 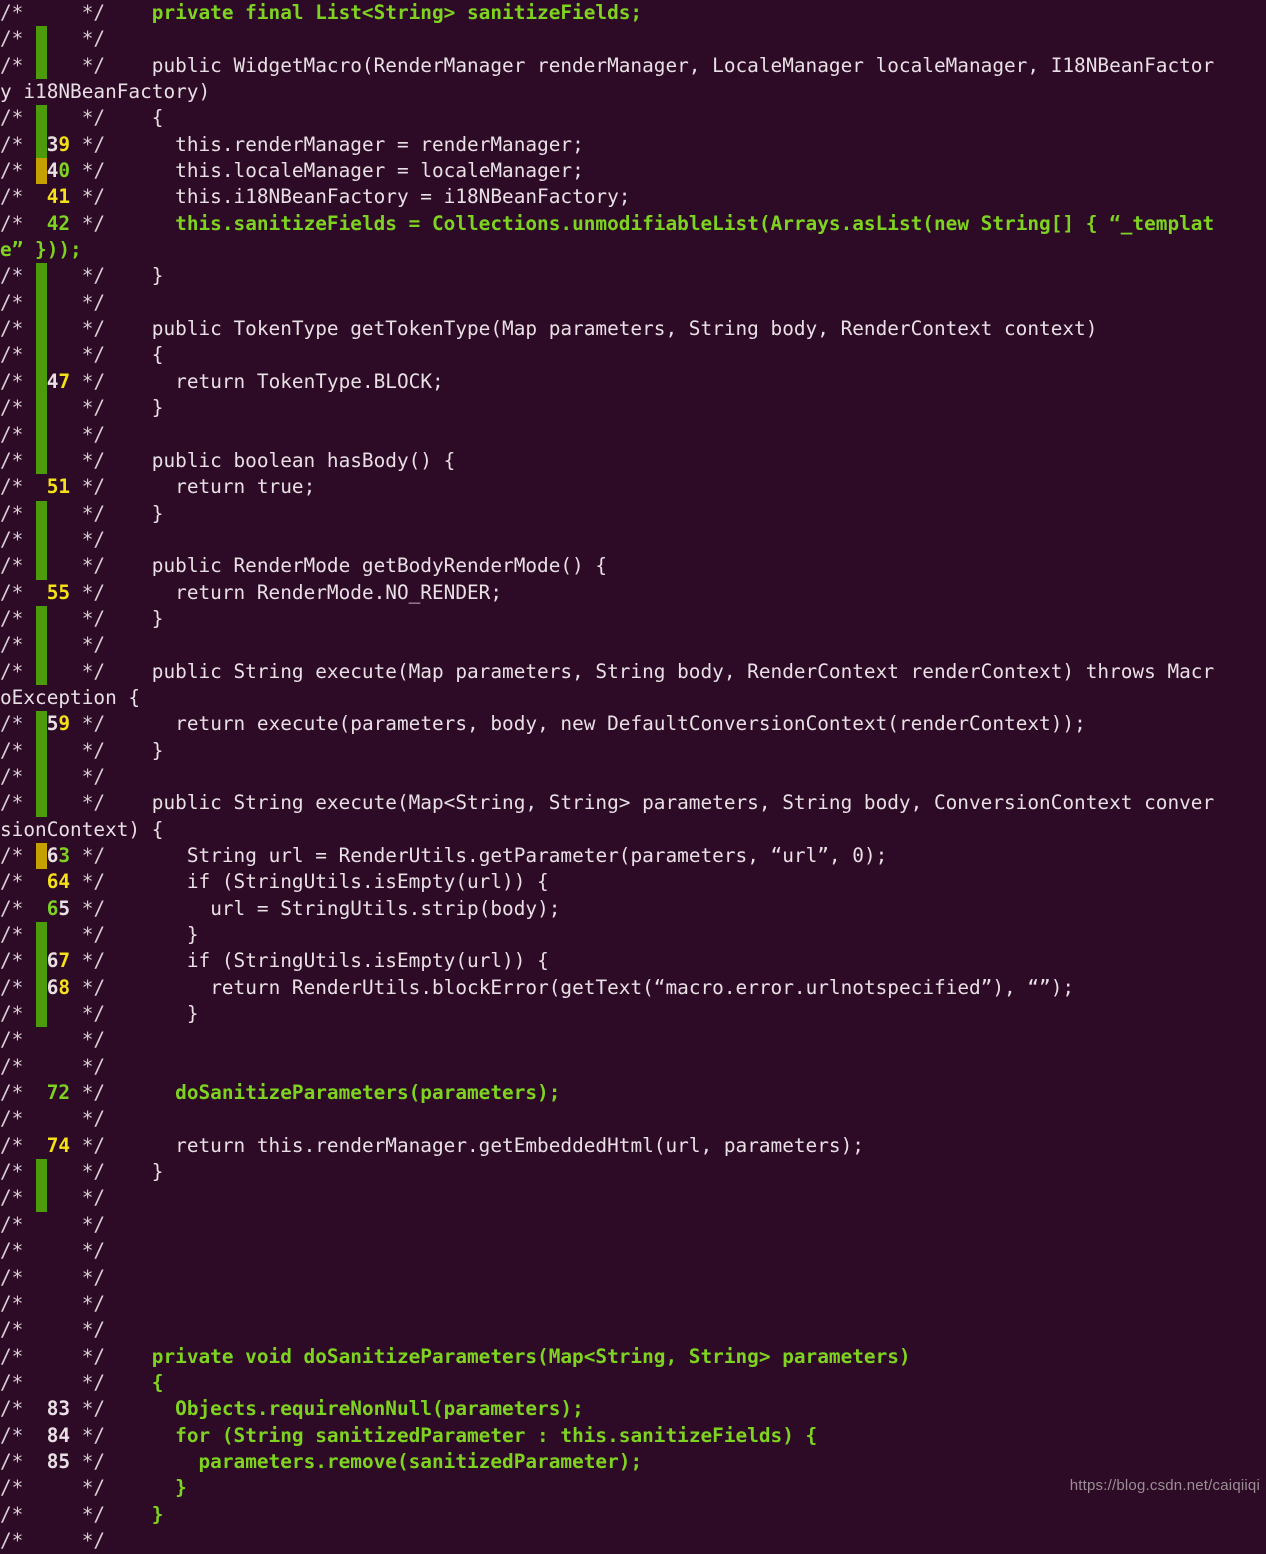 What do you see at coordinates (344, 1409) in the screenshot?
I see `line-source: Objects.requireNonNull(parameters);` at bounding box center [344, 1409].